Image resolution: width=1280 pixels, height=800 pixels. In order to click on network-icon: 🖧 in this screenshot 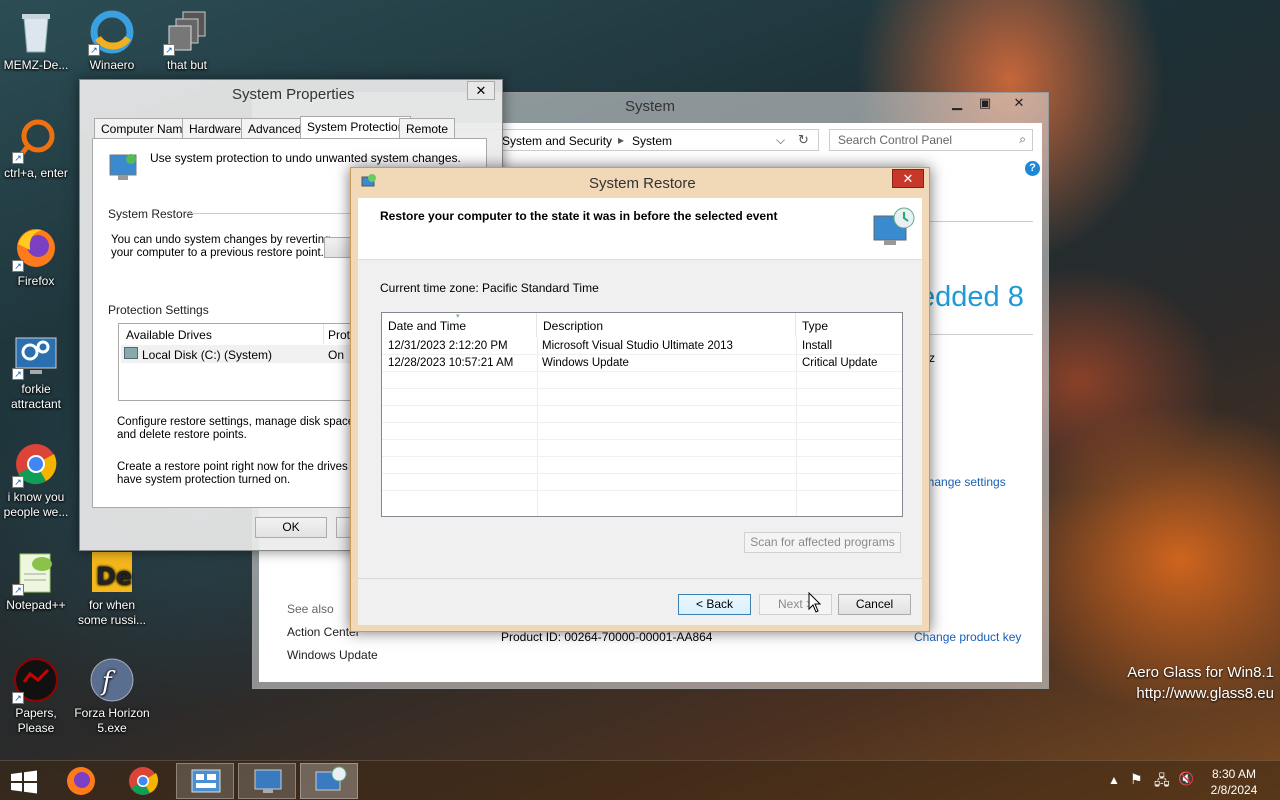, I will do `click(1162, 782)`.